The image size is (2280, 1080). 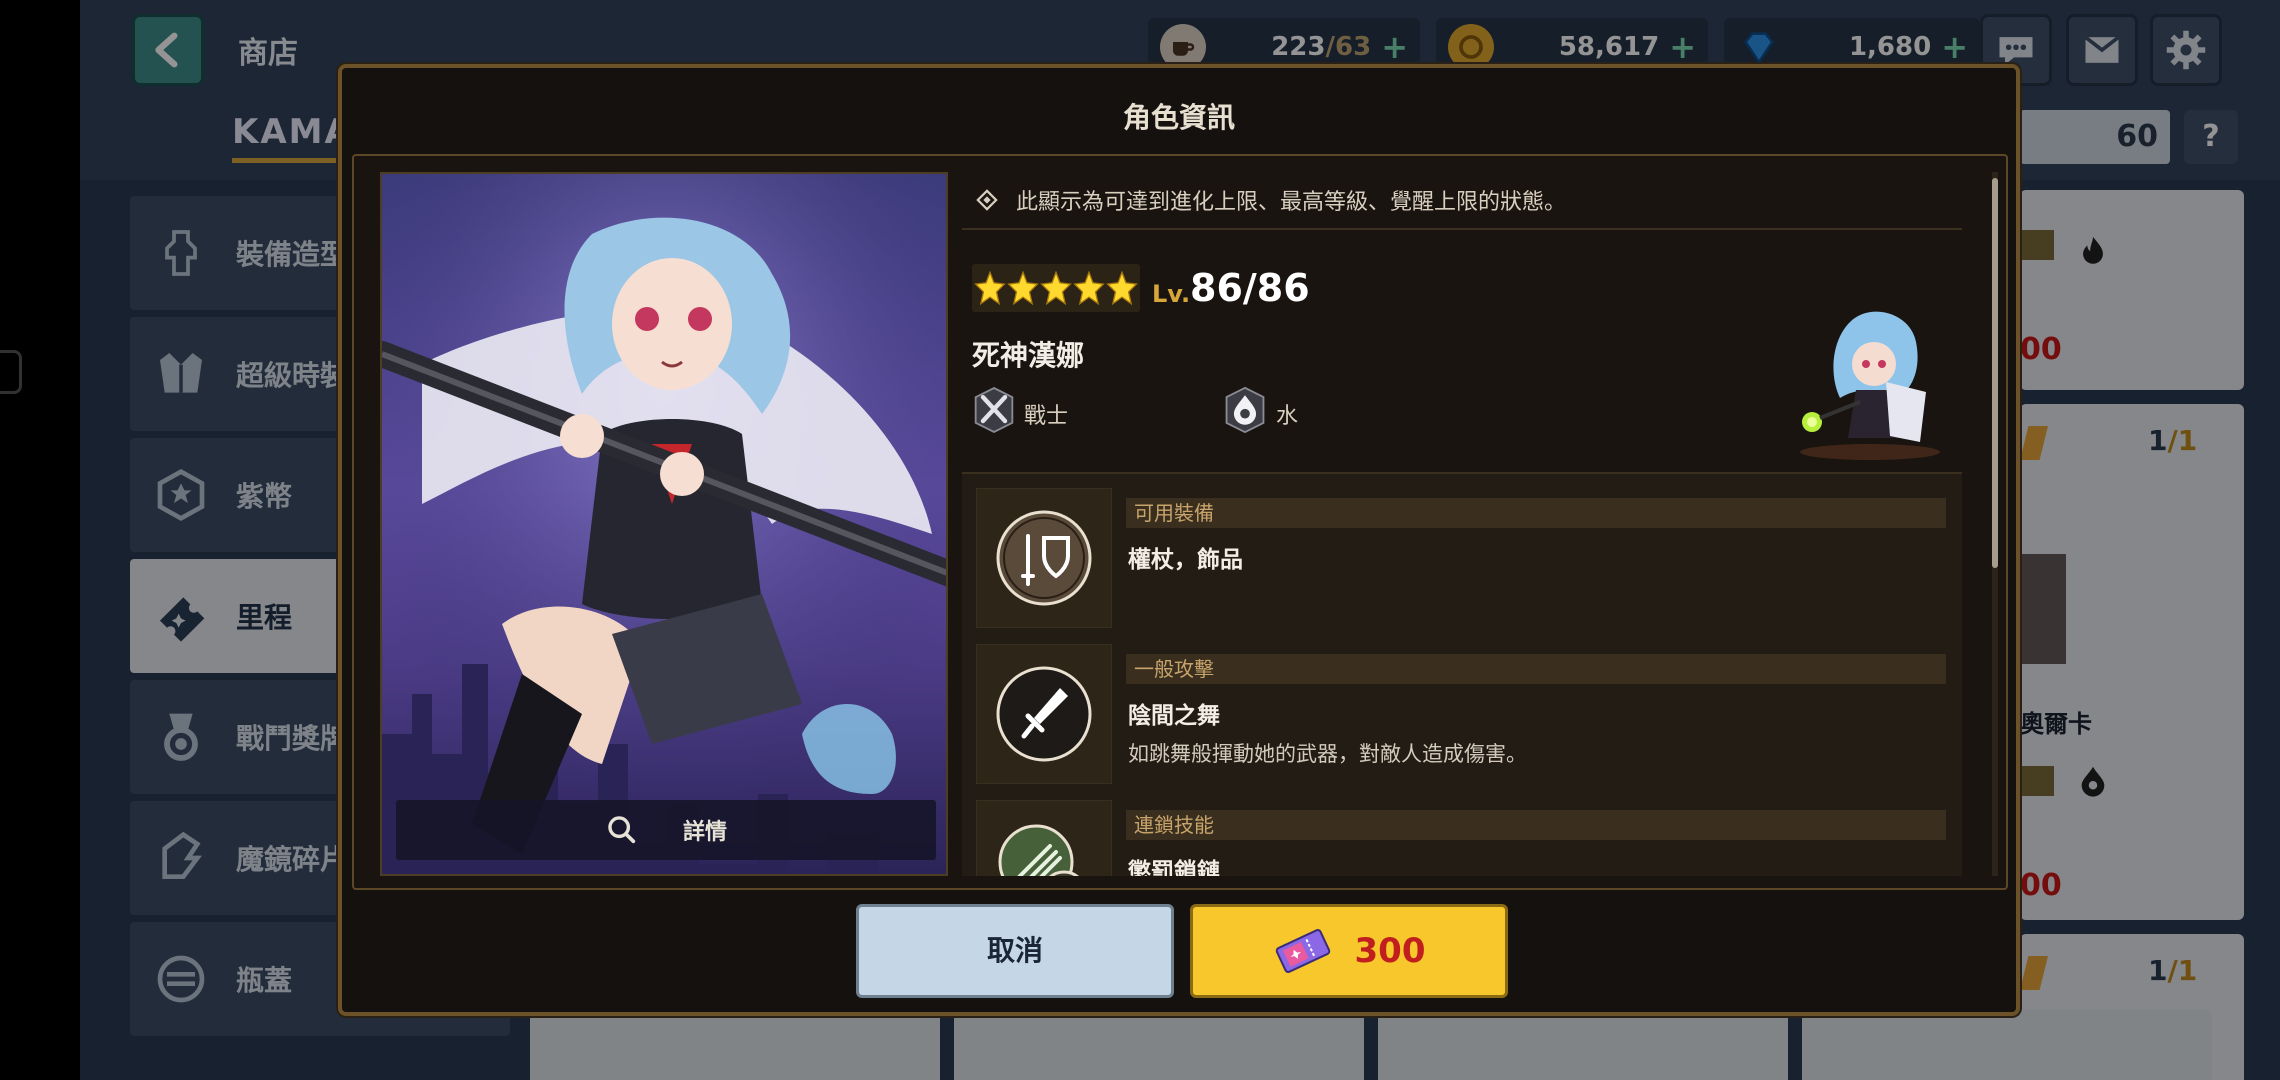 I want to click on skill-row-chain-skill: 連鎖技能 懲罰鎖鏈, so click(x=1464, y=838).